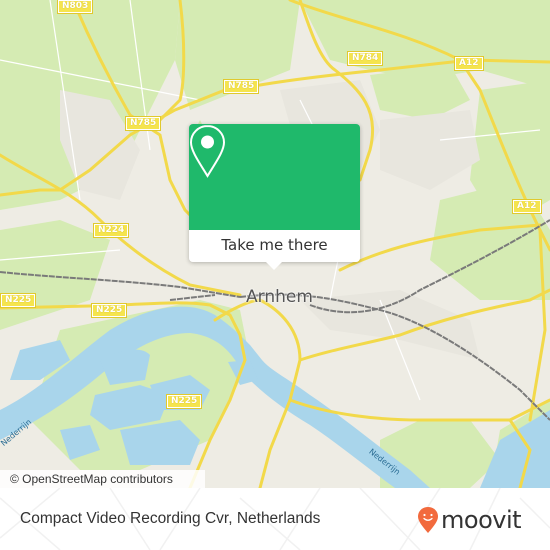 This screenshot has height=550, width=550. What do you see at coordinates (279, 297) in the screenshot?
I see `city-label: Arnhem` at bounding box center [279, 297].